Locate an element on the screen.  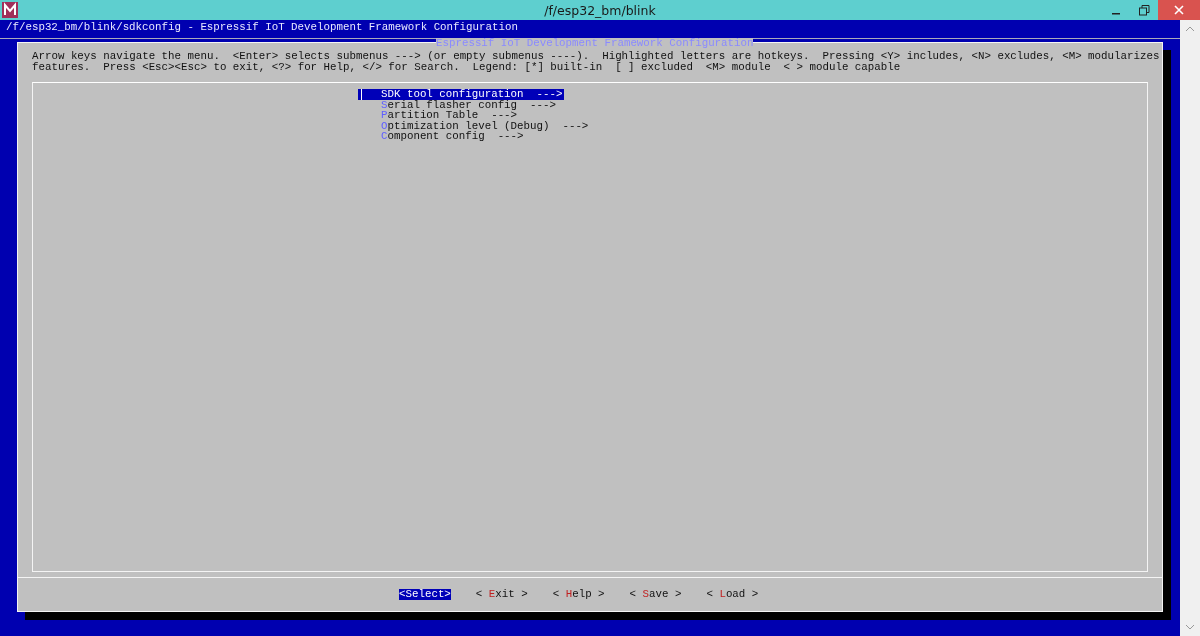
dialog-title: Espressif IoT Development Framework Configuration is located at coordinates (595, 43).